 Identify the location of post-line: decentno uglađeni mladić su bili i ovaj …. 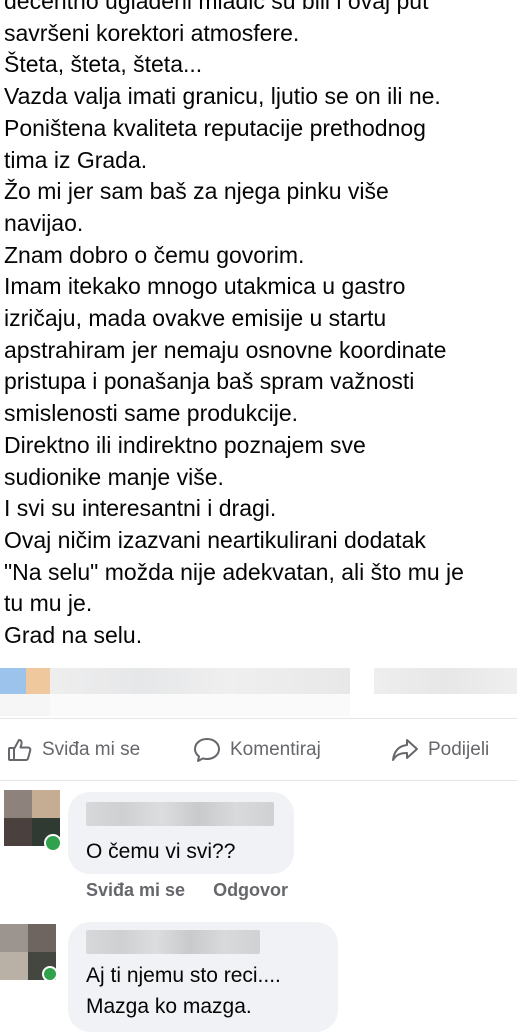
(216, 7).